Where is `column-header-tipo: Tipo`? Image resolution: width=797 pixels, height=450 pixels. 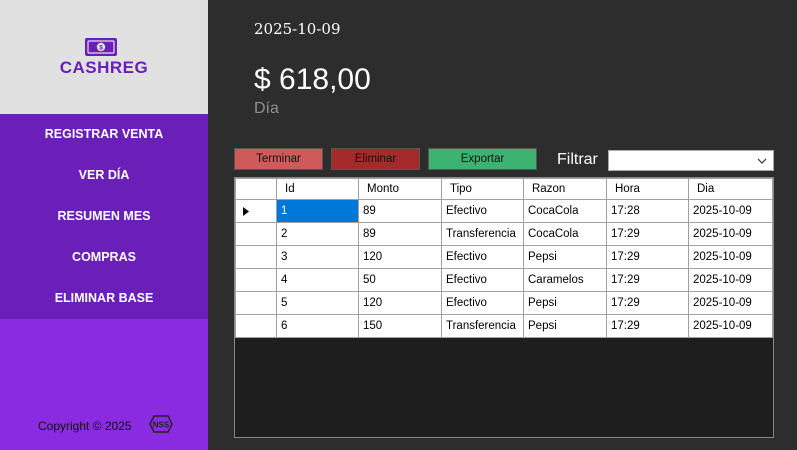
column-header-tipo: Tipo is located at coordinates (482, 189).